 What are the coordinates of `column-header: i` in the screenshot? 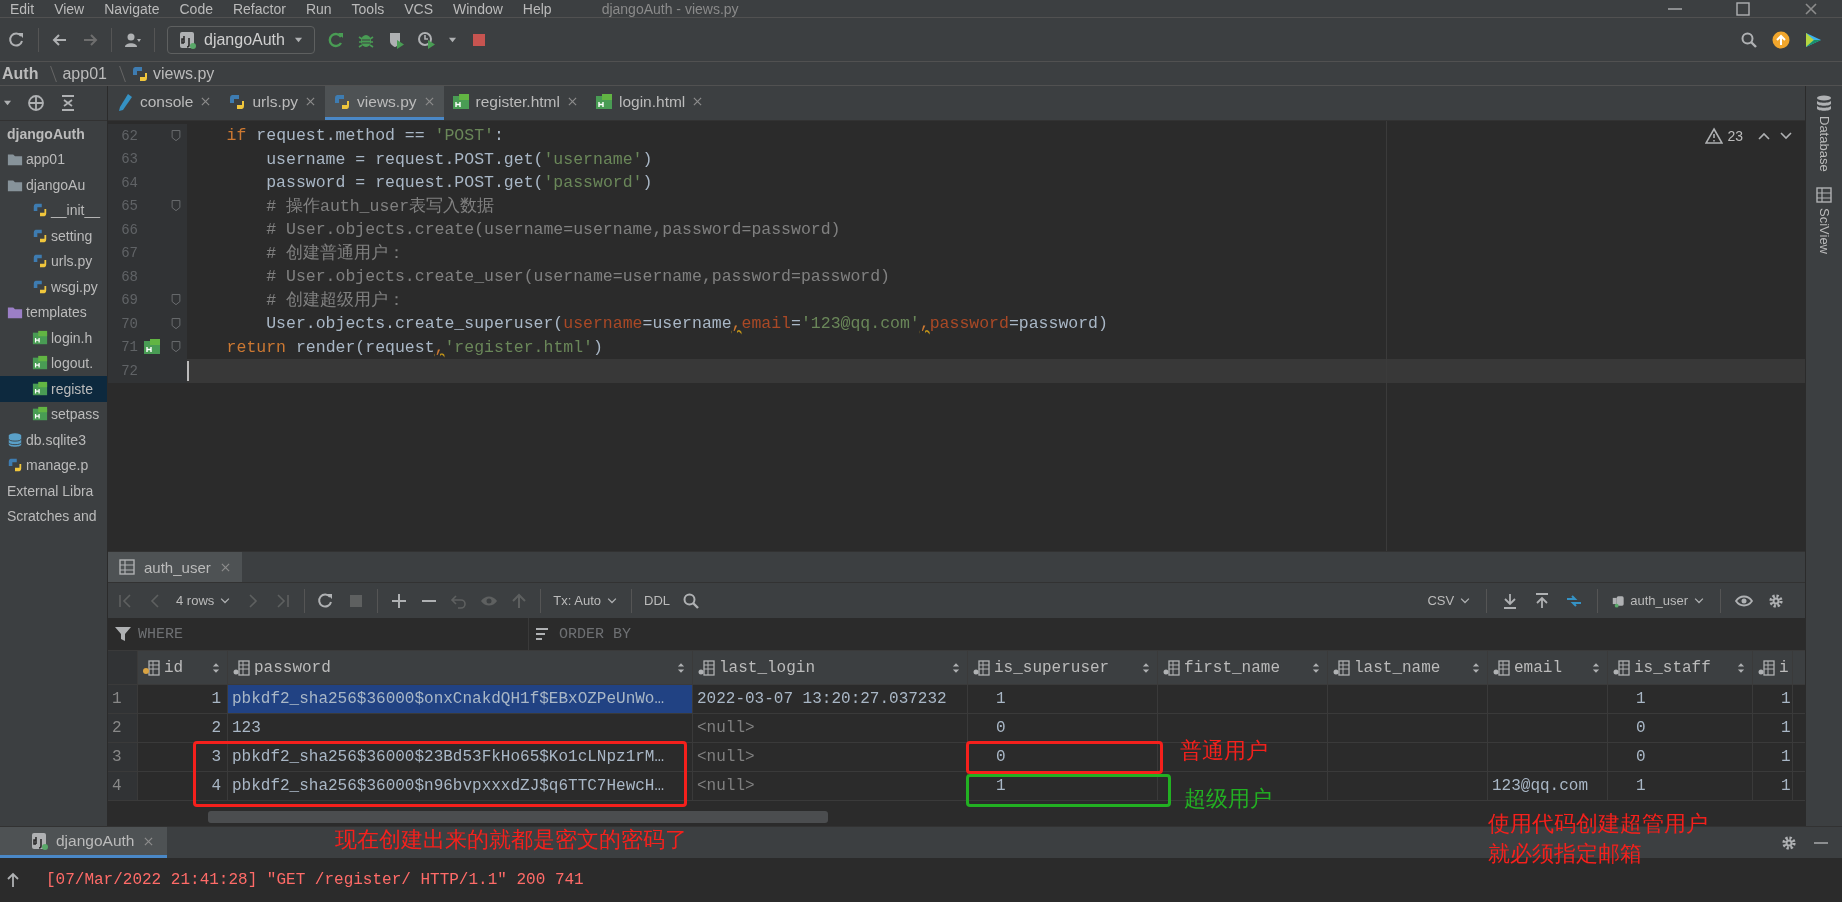 It's located at (1773, 667).